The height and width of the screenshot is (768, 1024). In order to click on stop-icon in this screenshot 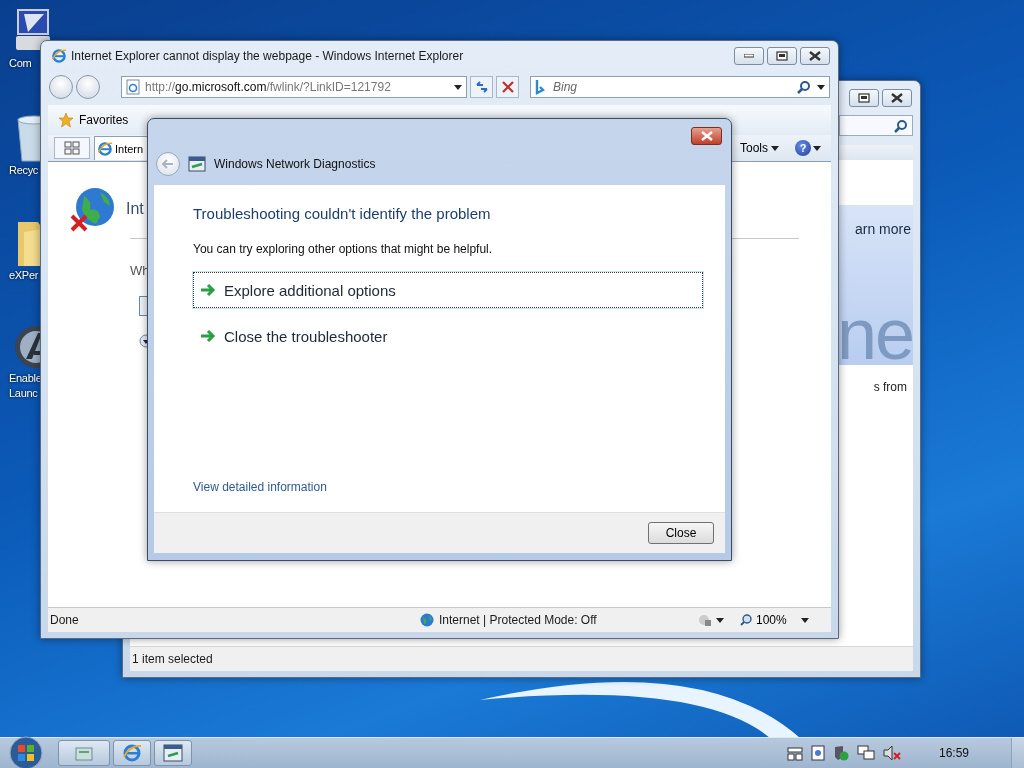, I will do `click(507, 87)`.